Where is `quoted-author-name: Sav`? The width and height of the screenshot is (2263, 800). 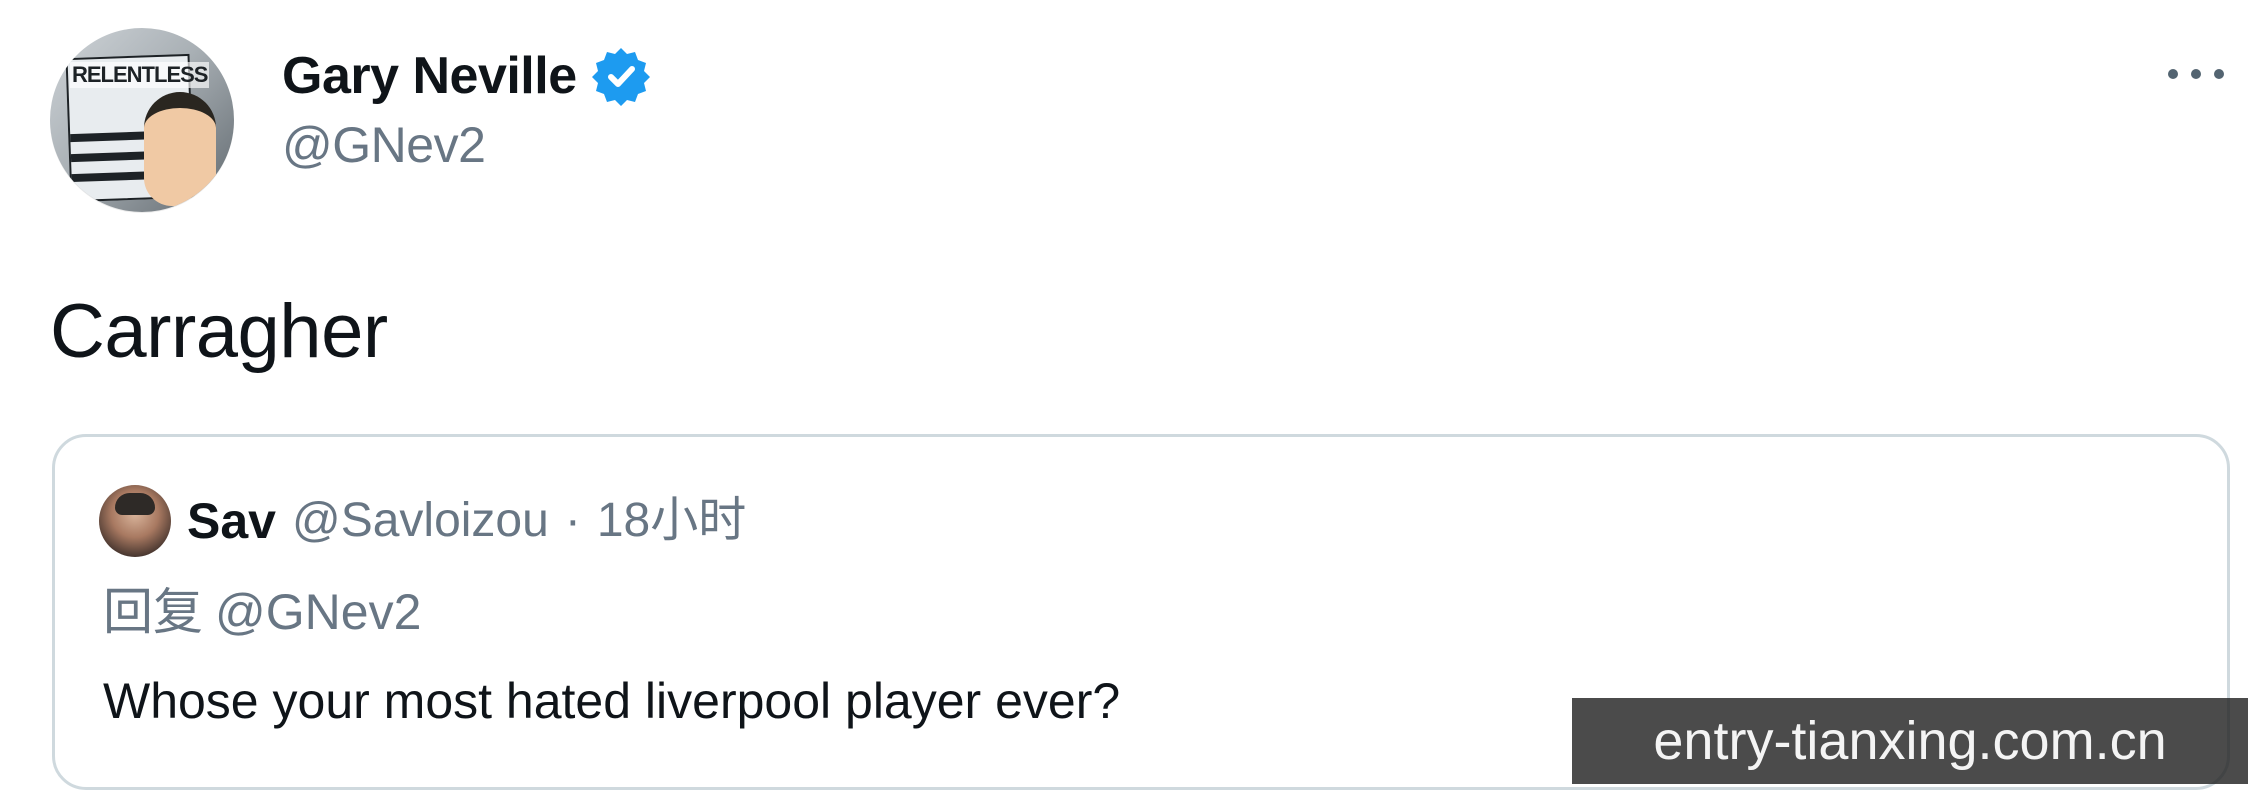 quoted-author-name: Sav is located at coordinates (231, 521).